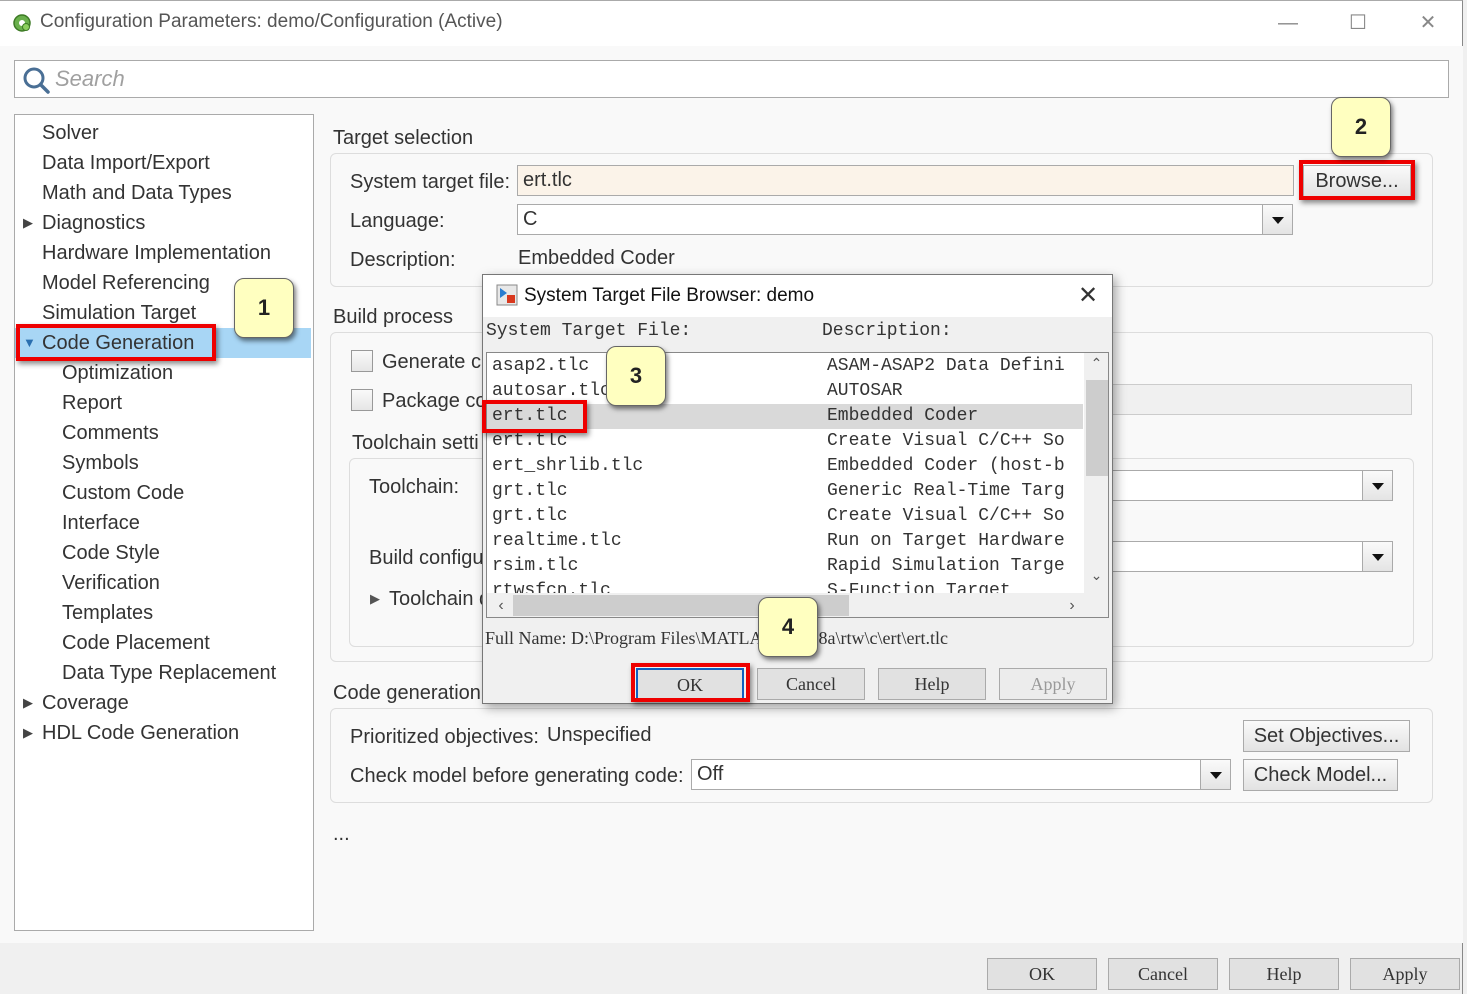 This screenshot has width=1467, height=994. Describe the element at coordinates (1256, 399) in the screenshot. I see `package-zip-field` at that location.